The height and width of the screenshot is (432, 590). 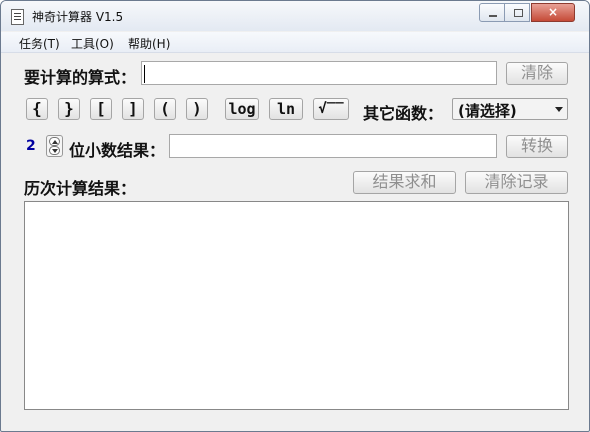 I want to click on function-selected-value: (请选择), so click(x=487, y=111).